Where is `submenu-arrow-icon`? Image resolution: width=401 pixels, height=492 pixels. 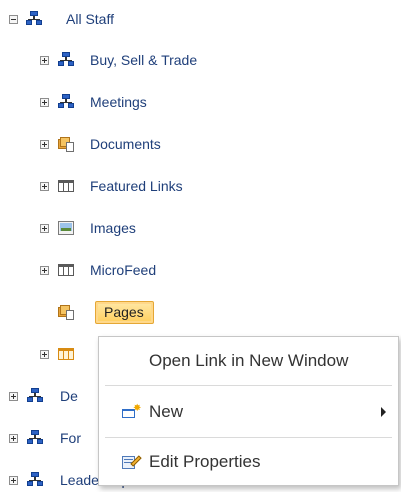 submenu-arrow-icon is located at coordinates (383, 412).